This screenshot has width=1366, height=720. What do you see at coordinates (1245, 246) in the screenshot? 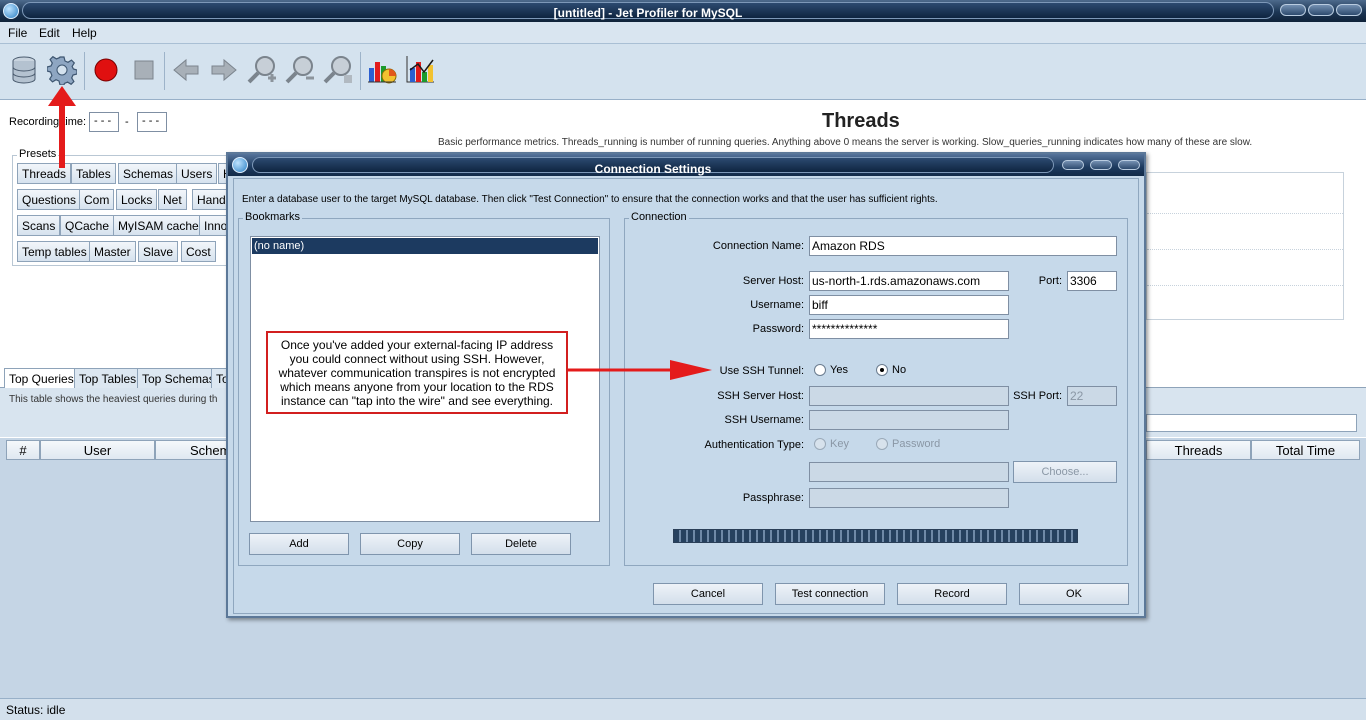
I see `chart-area` at bounding box center [1245, 246].